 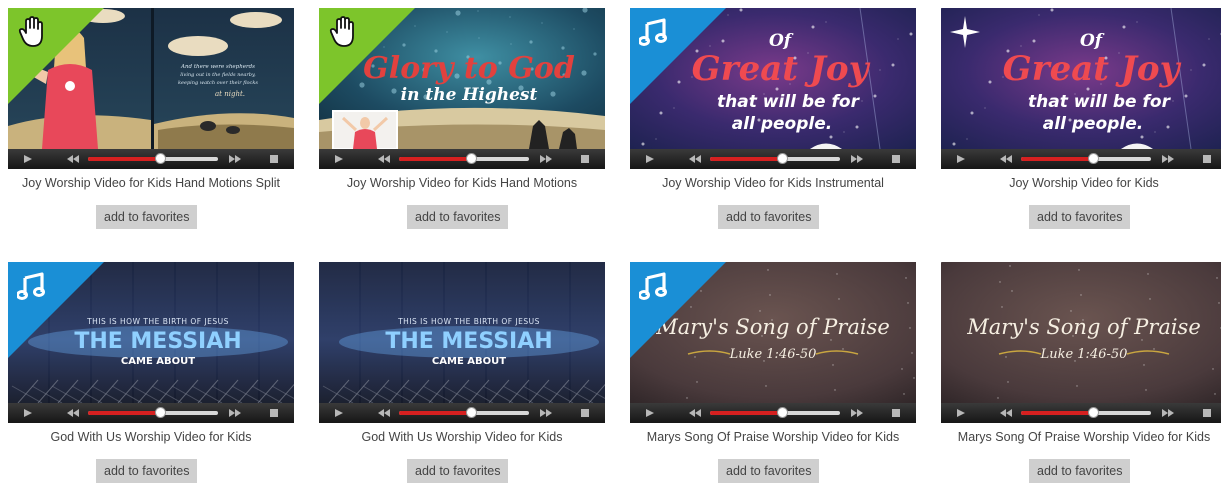 What do you see at coordinates (468, 341) in the screenshot?
I see `art-title: THE MESSIAH` at bounding box center [468, 341].